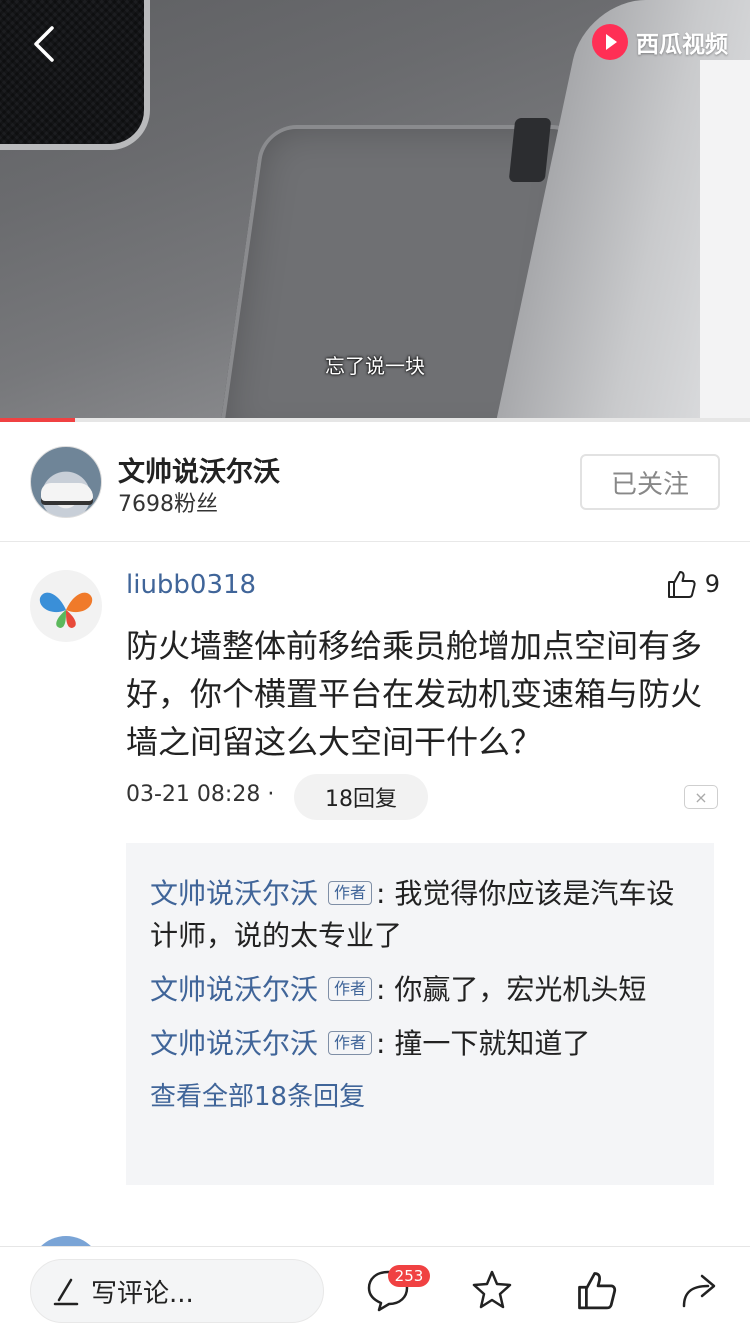 The image size is (750, 1334). I want to click on author-name: 文帅说沃尔沃, so click(199, 469).